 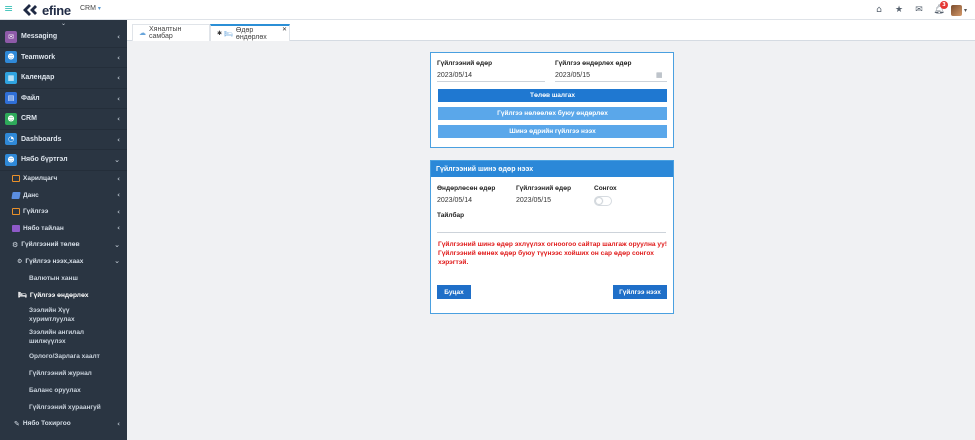 What do you see at coordinates (117, 244) in the screenshot?
I see `chevron-down-icon: ⌄` at bounding box center [117, 244].